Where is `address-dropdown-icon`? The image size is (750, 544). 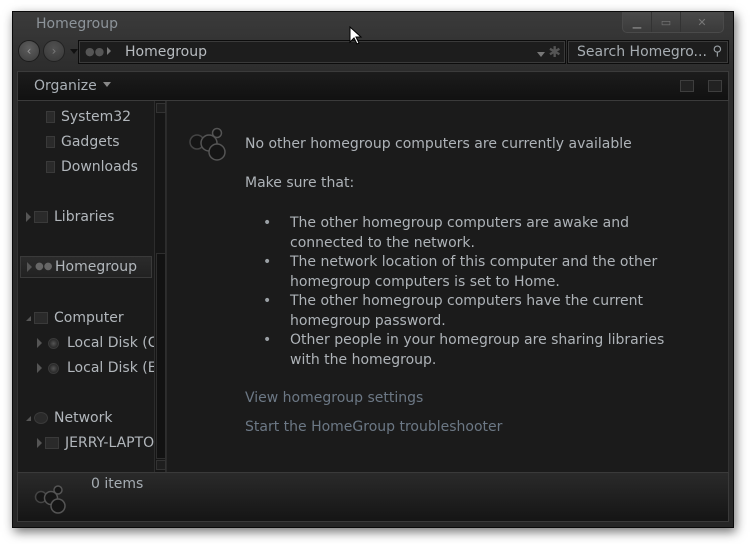
address-dropdown-icon is located at coordinates (541, 54).